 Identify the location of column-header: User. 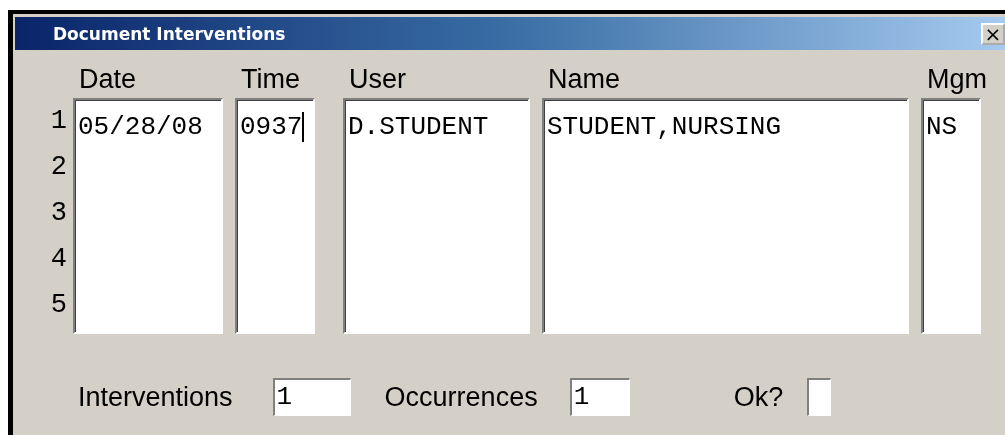
(377, 79).